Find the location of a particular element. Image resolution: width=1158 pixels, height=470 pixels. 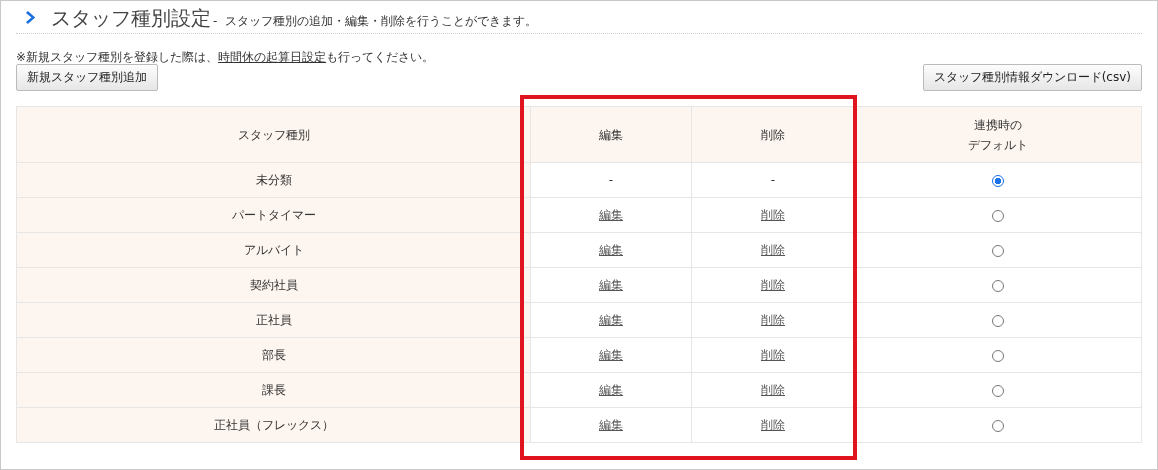

table-cell: 正社員 is located at coordinates (273, 320).